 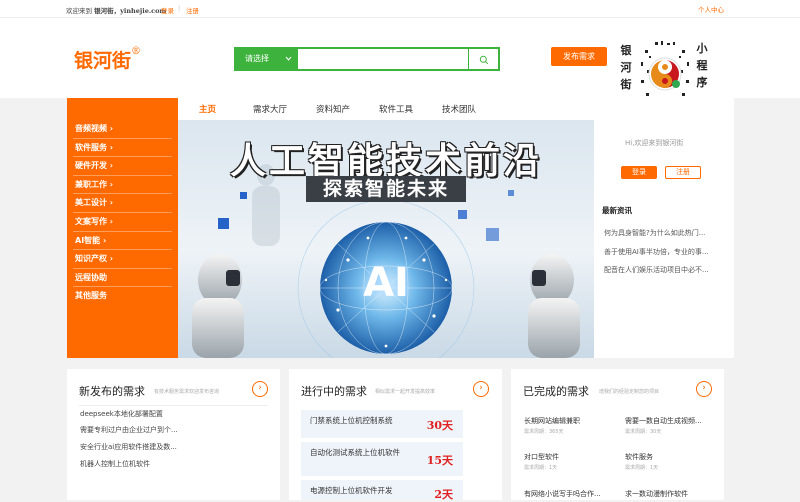 I want to click on card-title: 已完成的需求, so click(x=556, y=391).